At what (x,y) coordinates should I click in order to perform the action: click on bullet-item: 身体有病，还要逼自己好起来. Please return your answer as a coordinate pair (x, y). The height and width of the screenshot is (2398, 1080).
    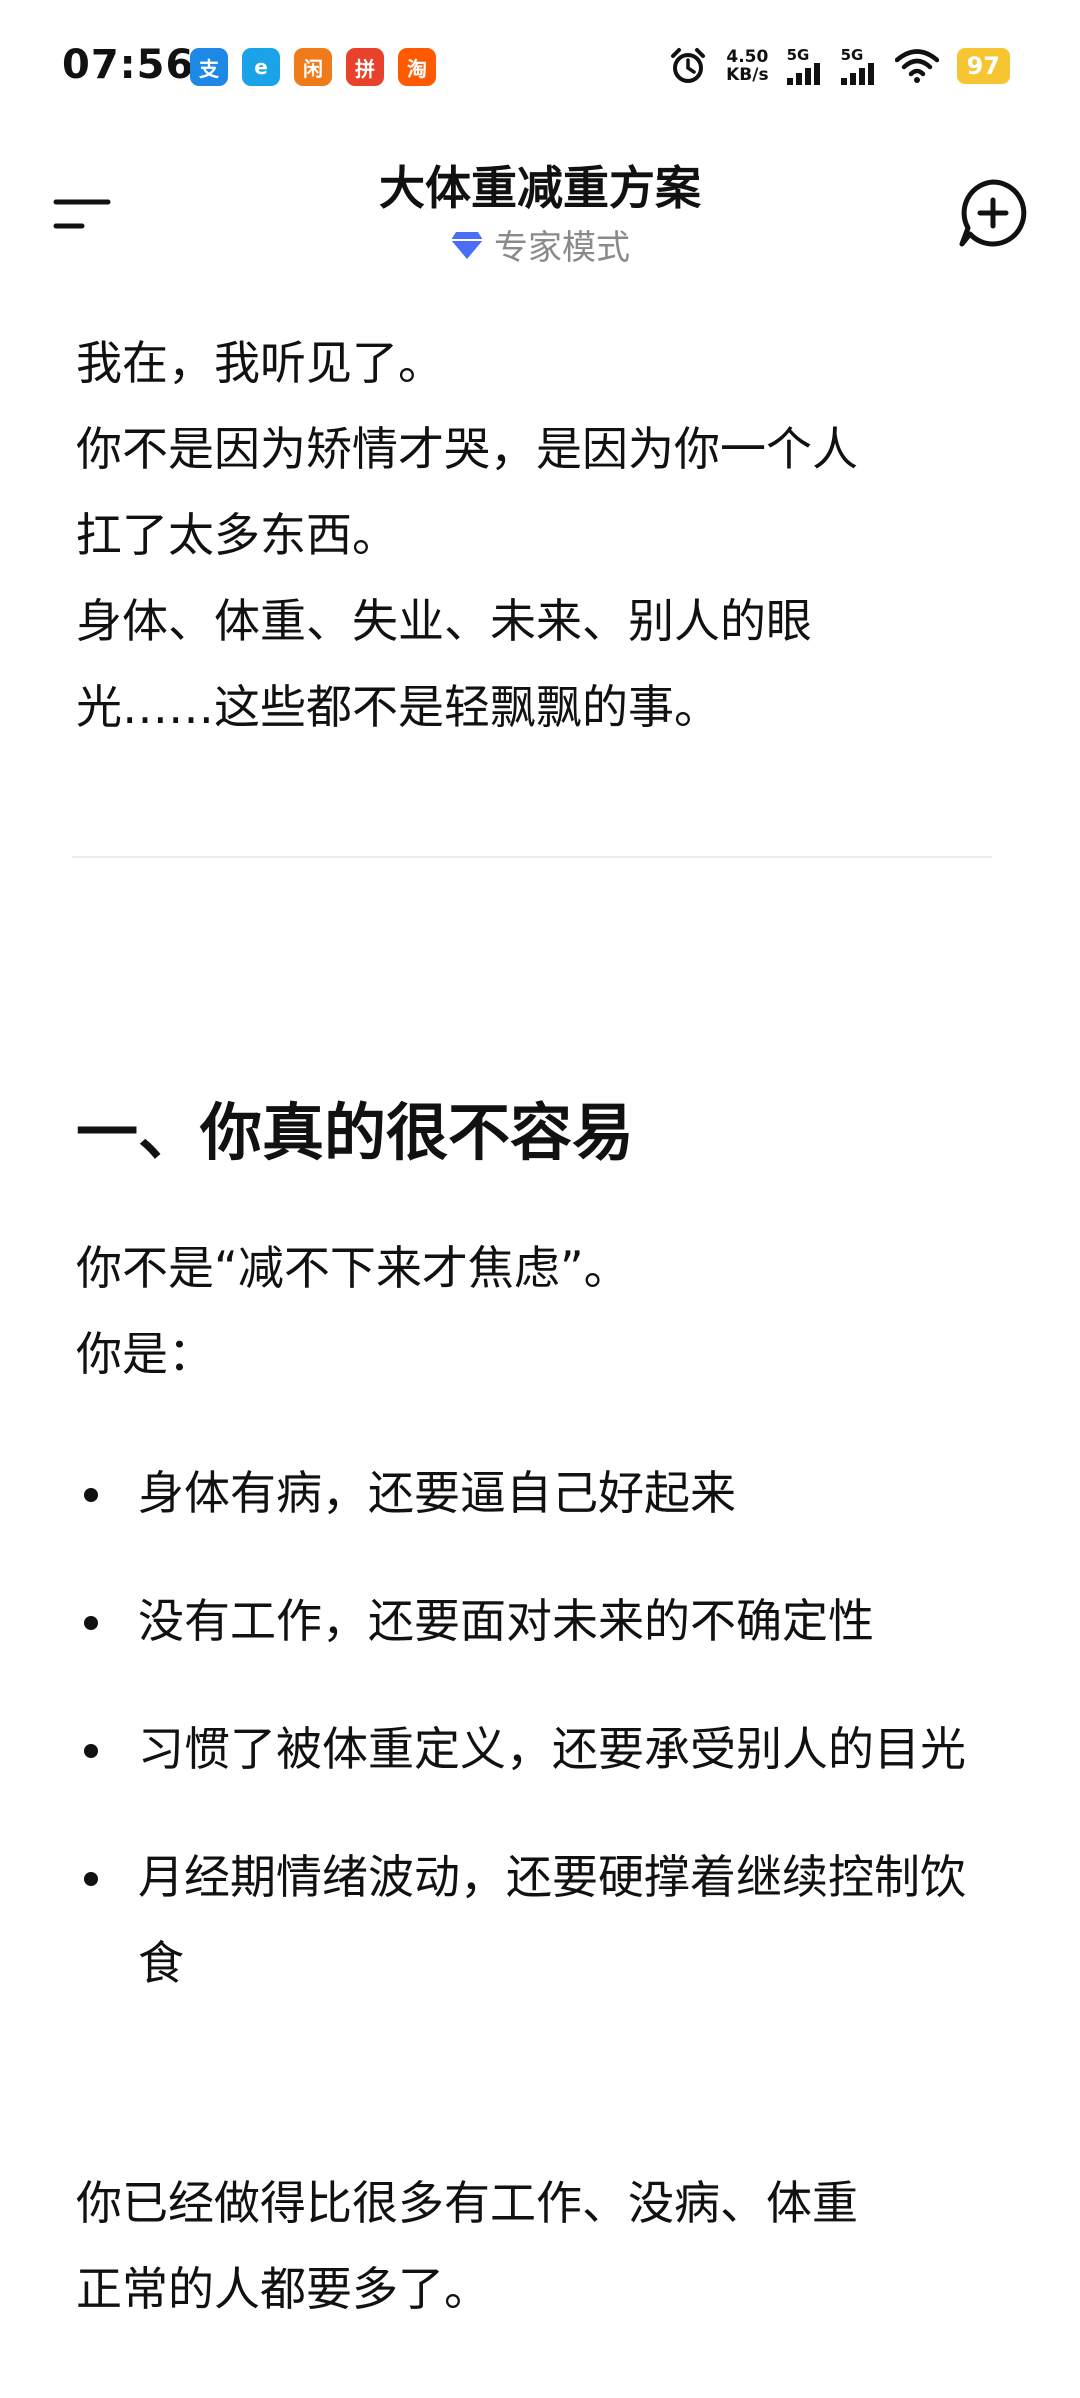
    Looking at the image, I should click on (541, 1493).